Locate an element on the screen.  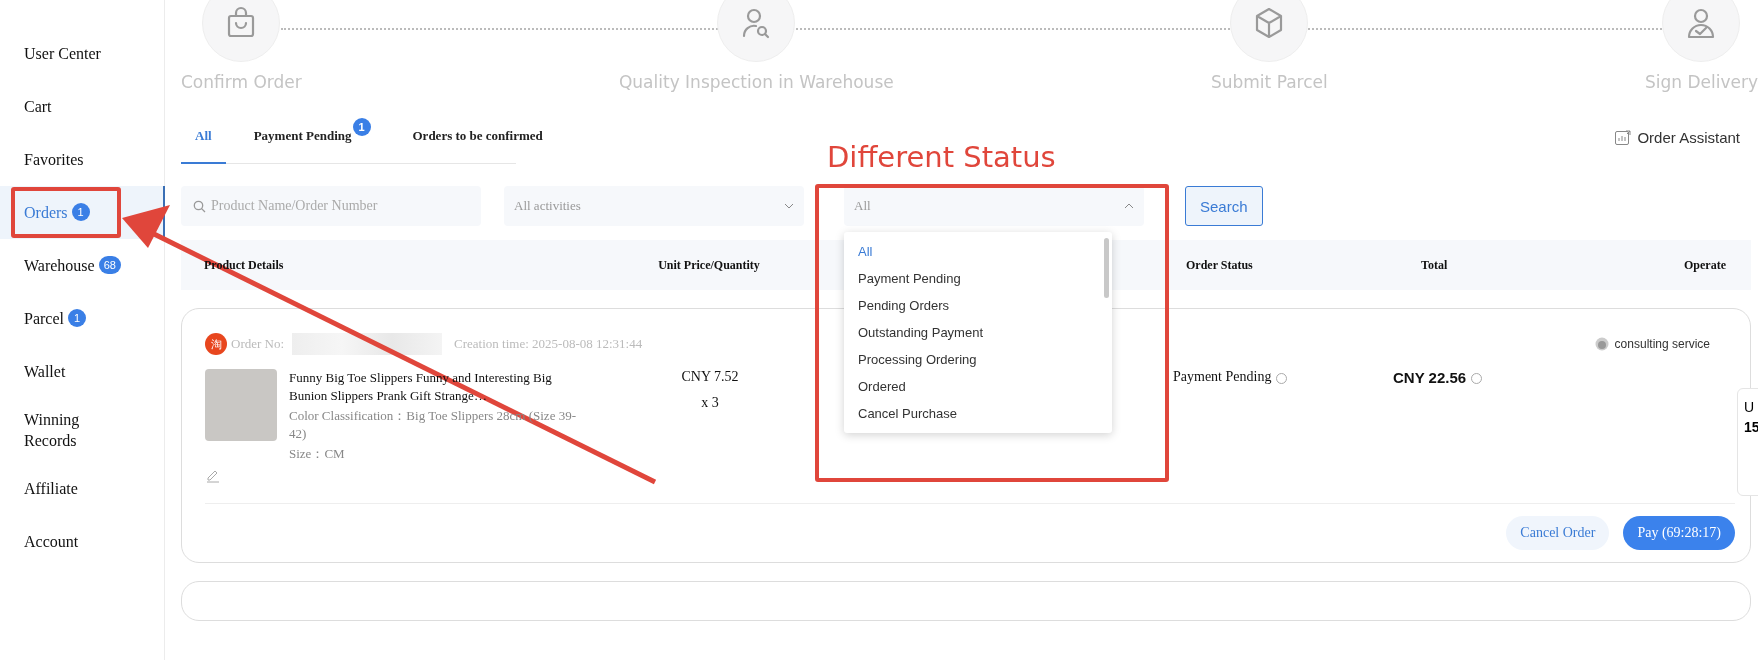
order-number-label: Order No: is located at coordinates (258, 344).